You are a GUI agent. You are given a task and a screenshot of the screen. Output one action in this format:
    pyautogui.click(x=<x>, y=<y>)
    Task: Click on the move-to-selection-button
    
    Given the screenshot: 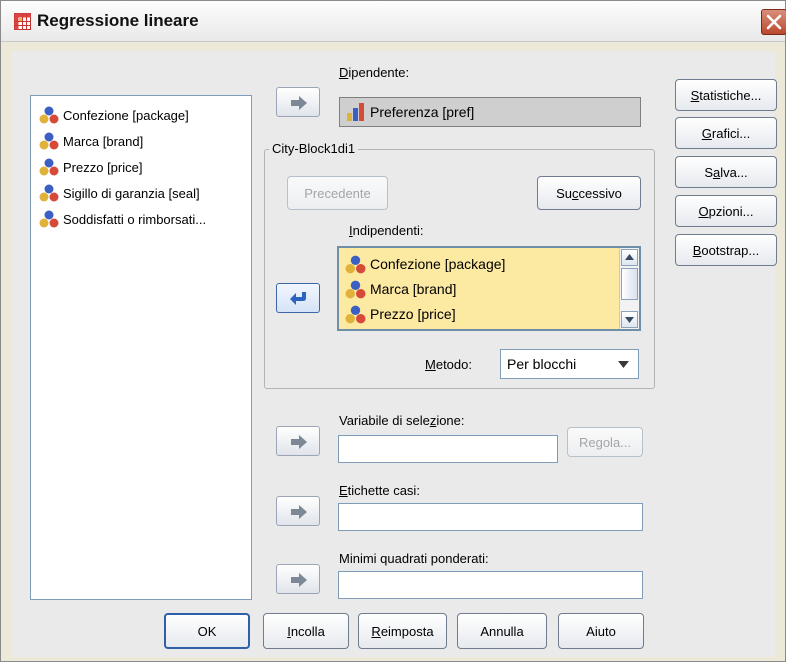 What is the action you would take?
    pyautogui.click(x=298, y=441)
    